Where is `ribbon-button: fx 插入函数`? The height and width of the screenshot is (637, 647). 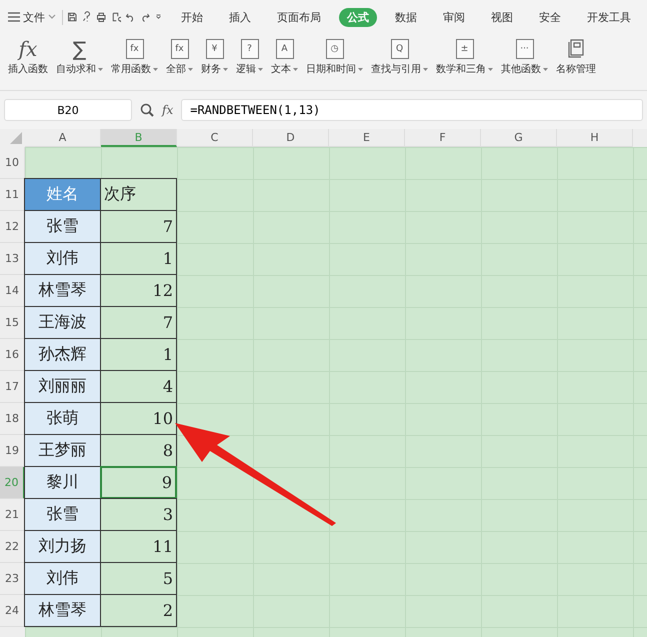
ribbon-button: fx 插入函数 is located at coordinates (28, 56).